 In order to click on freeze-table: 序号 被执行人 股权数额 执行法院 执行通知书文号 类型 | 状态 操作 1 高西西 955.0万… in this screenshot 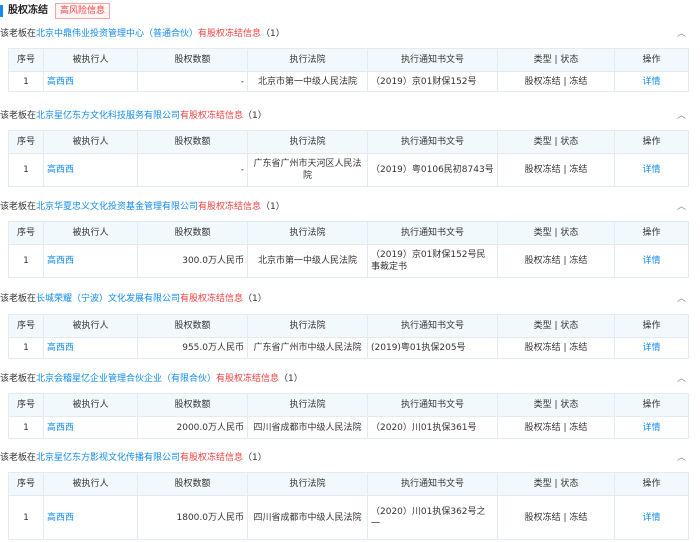, I will do `click(348, 336)`.